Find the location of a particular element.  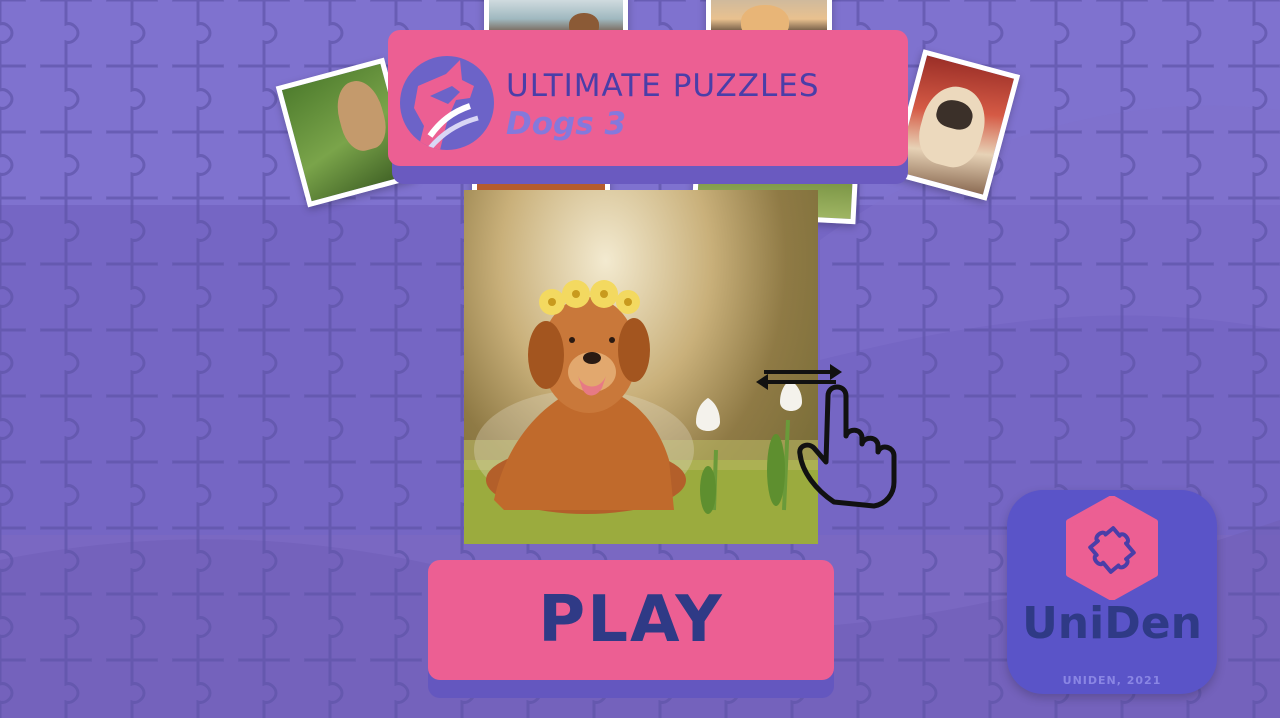

game-title: ULTIMATE PUZZLES is located at coordinates (663, 86).